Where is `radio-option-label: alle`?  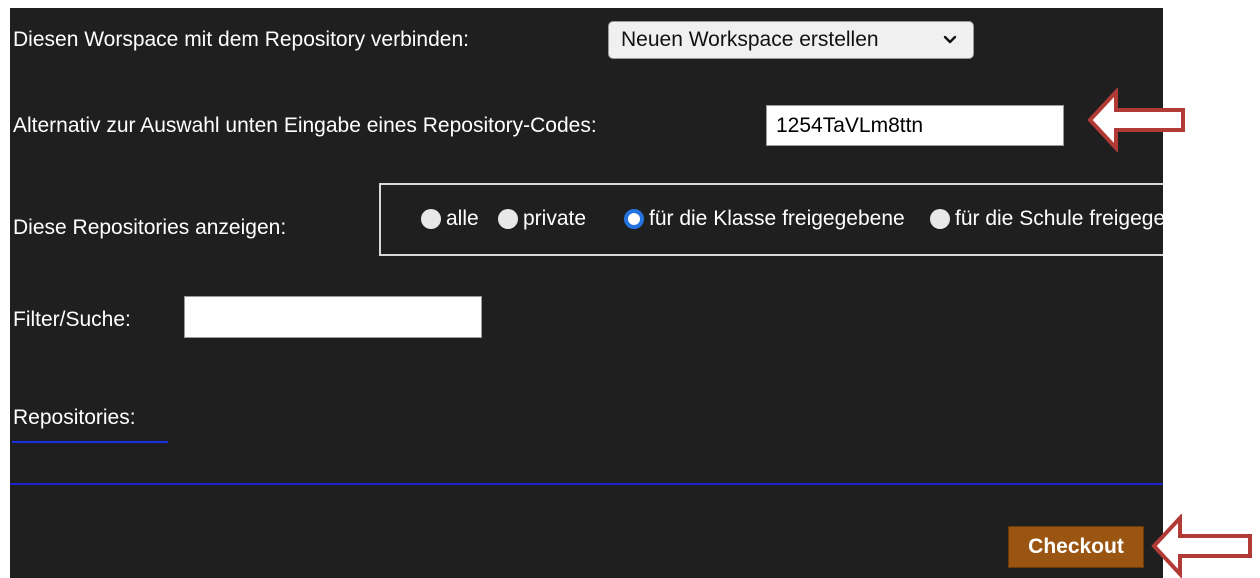 radio-option-label: alle is located at coordinates (462, 218).